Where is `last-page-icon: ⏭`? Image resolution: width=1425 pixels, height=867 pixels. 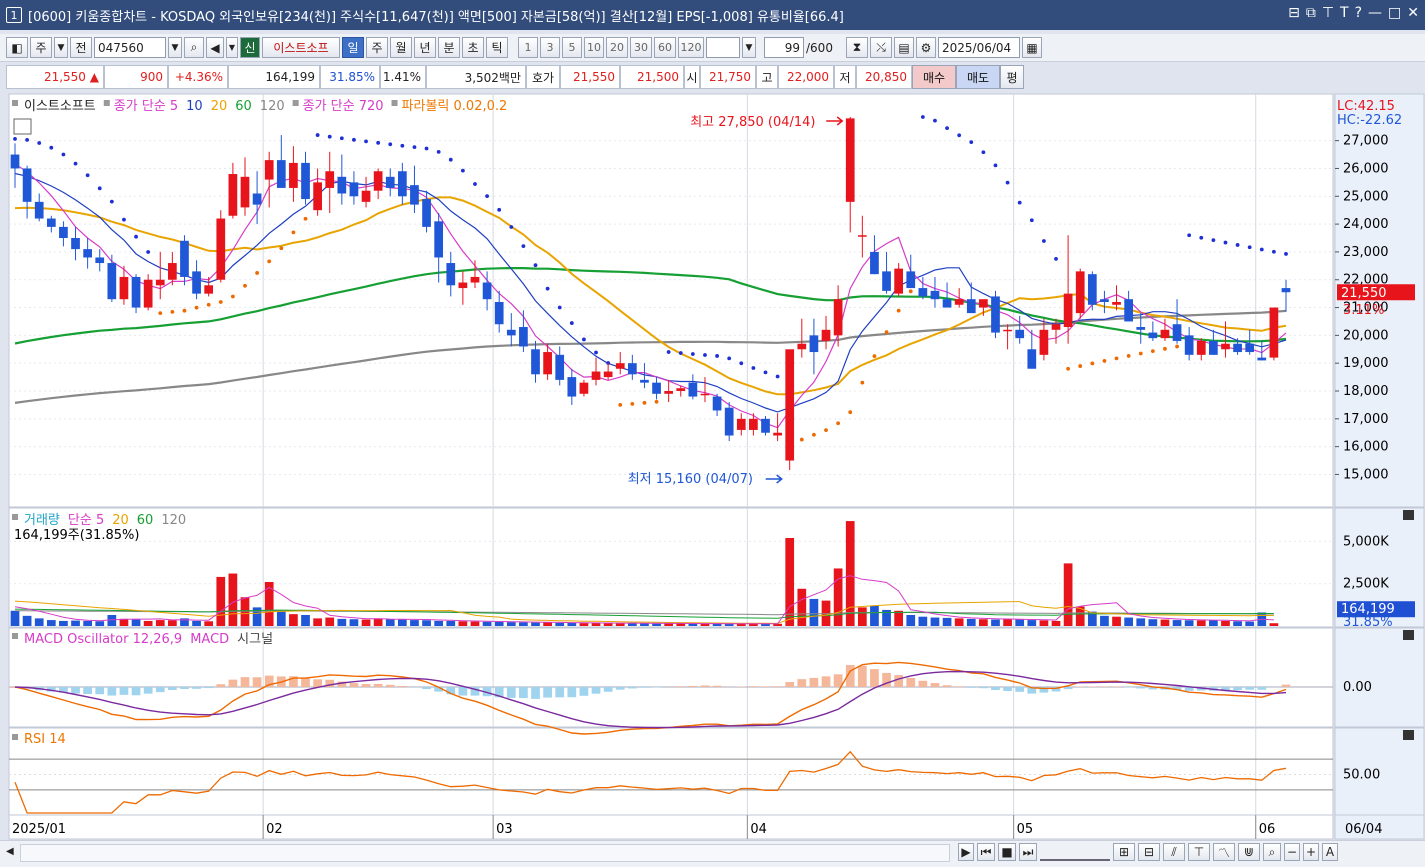
last-page-icon: ⏭ is located at coordinates (1028, 852).